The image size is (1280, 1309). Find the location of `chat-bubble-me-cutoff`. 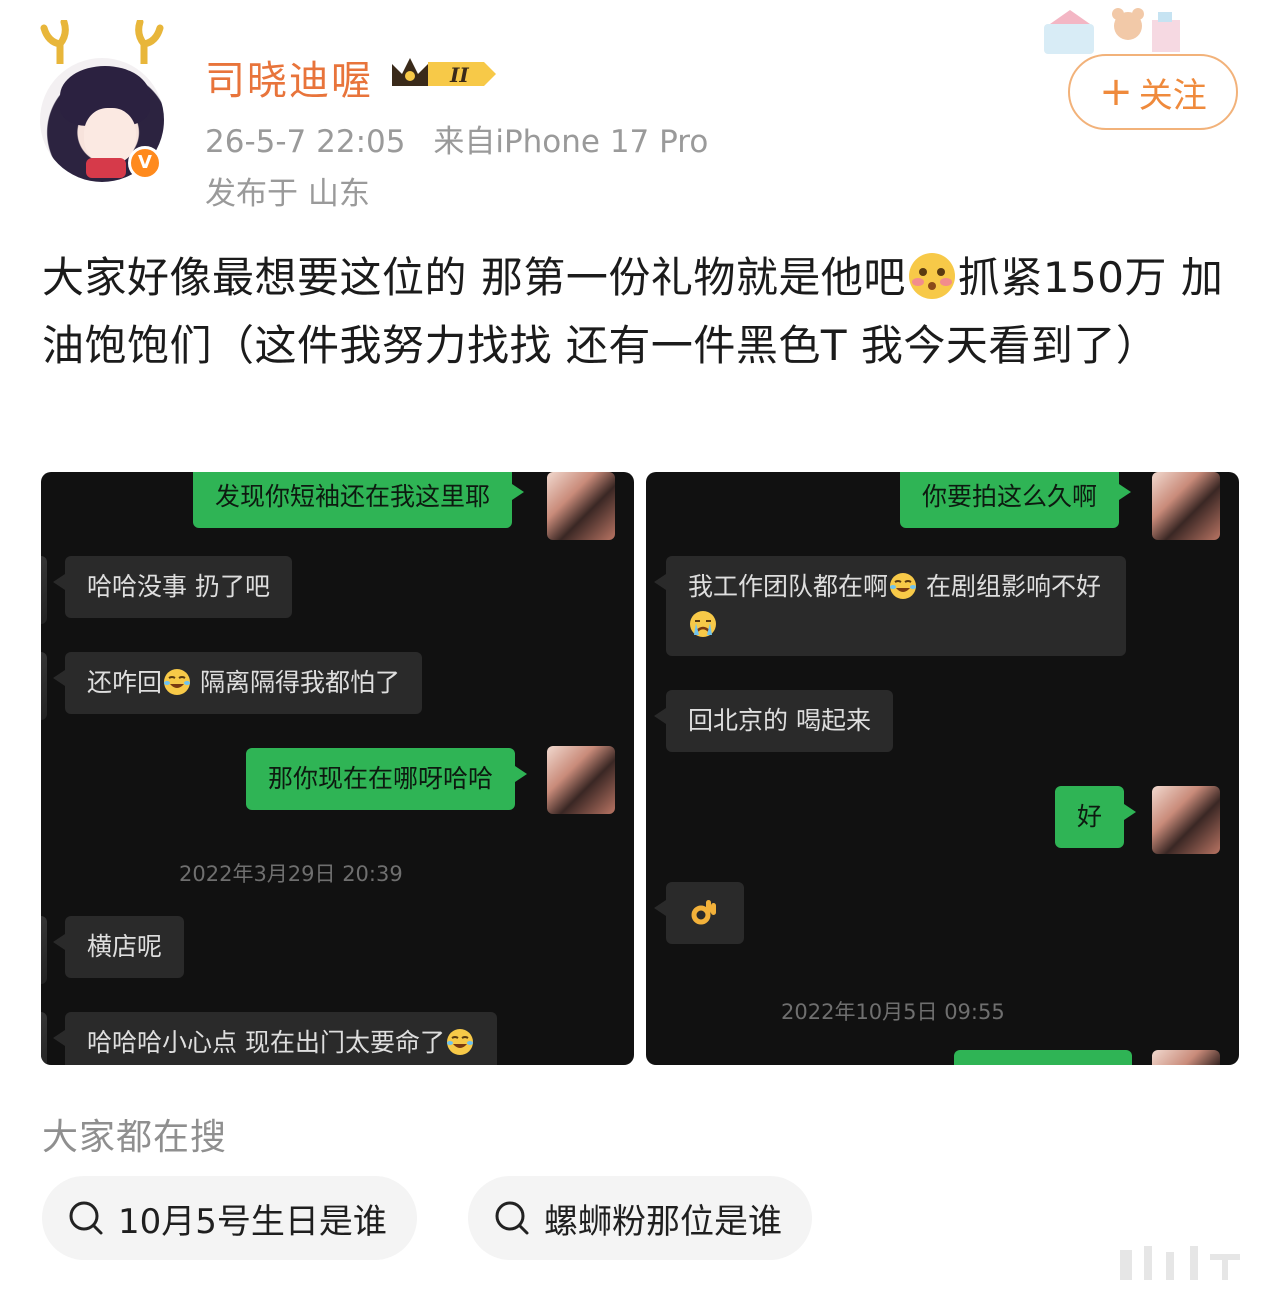

chat-bubble-me-cutoff is located at coordinates (1043, 1057).